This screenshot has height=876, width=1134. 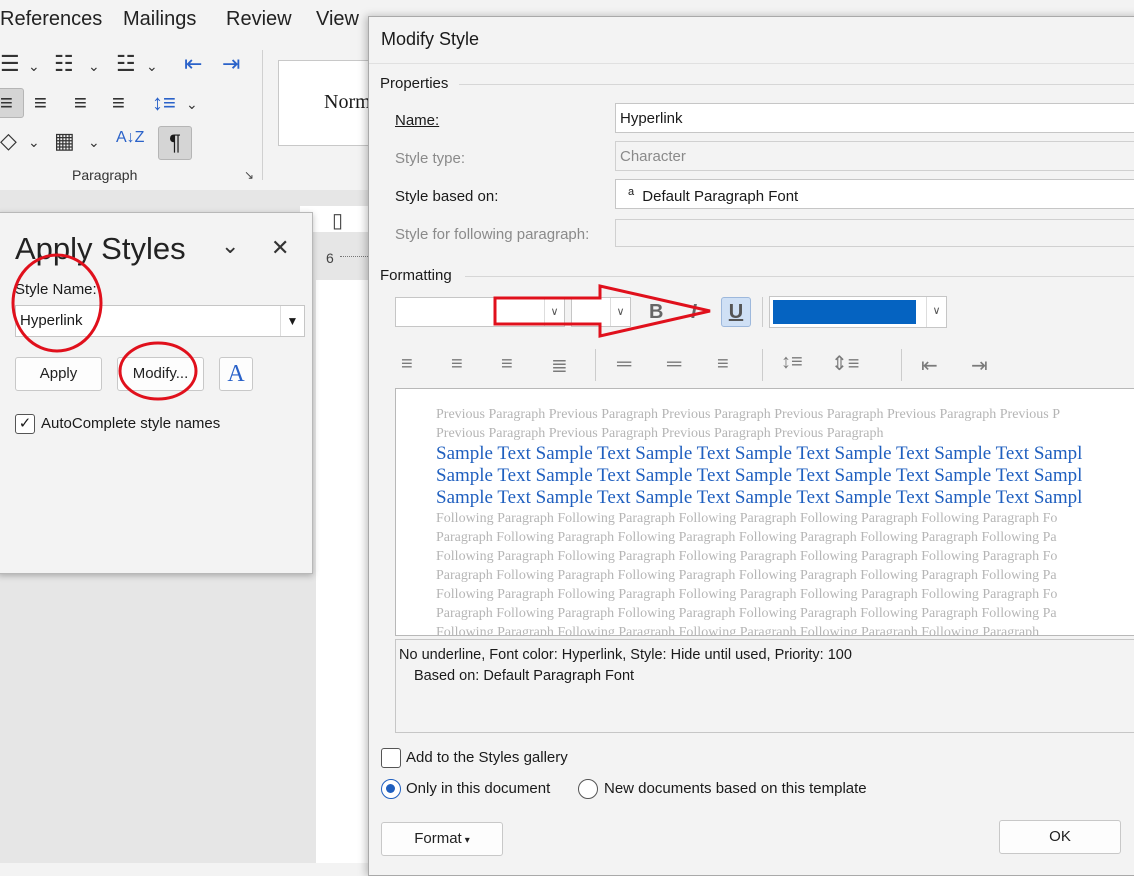 What do you see at coordinates (158, 371) in the screenshot?
I see `annotation-circle-modify` at bounding box center [158, 371].